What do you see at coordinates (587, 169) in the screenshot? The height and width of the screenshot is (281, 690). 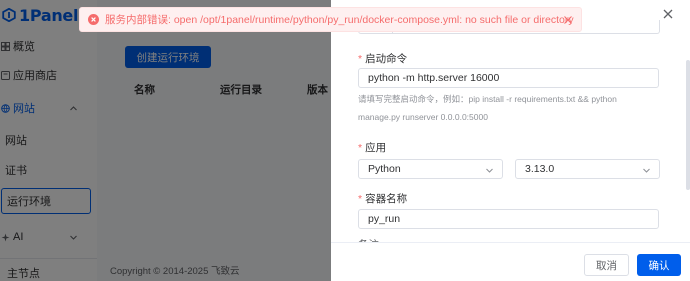 I see `app-version-select: 3.13.0` at bounding box center [587, 169].